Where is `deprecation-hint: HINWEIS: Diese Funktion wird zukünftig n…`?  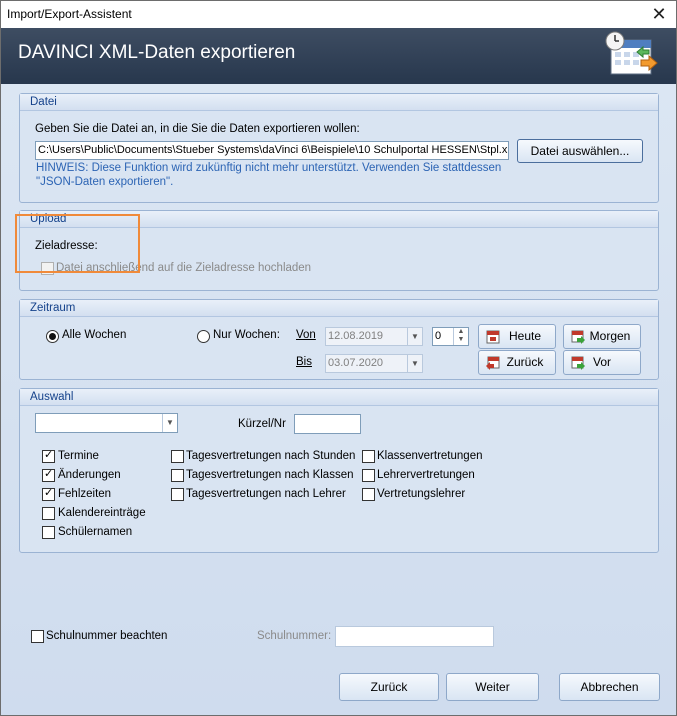
deprecation-hint: HINWEIS: Diese Funktion wird zukünftig n… is located at coordinates (268, 175).